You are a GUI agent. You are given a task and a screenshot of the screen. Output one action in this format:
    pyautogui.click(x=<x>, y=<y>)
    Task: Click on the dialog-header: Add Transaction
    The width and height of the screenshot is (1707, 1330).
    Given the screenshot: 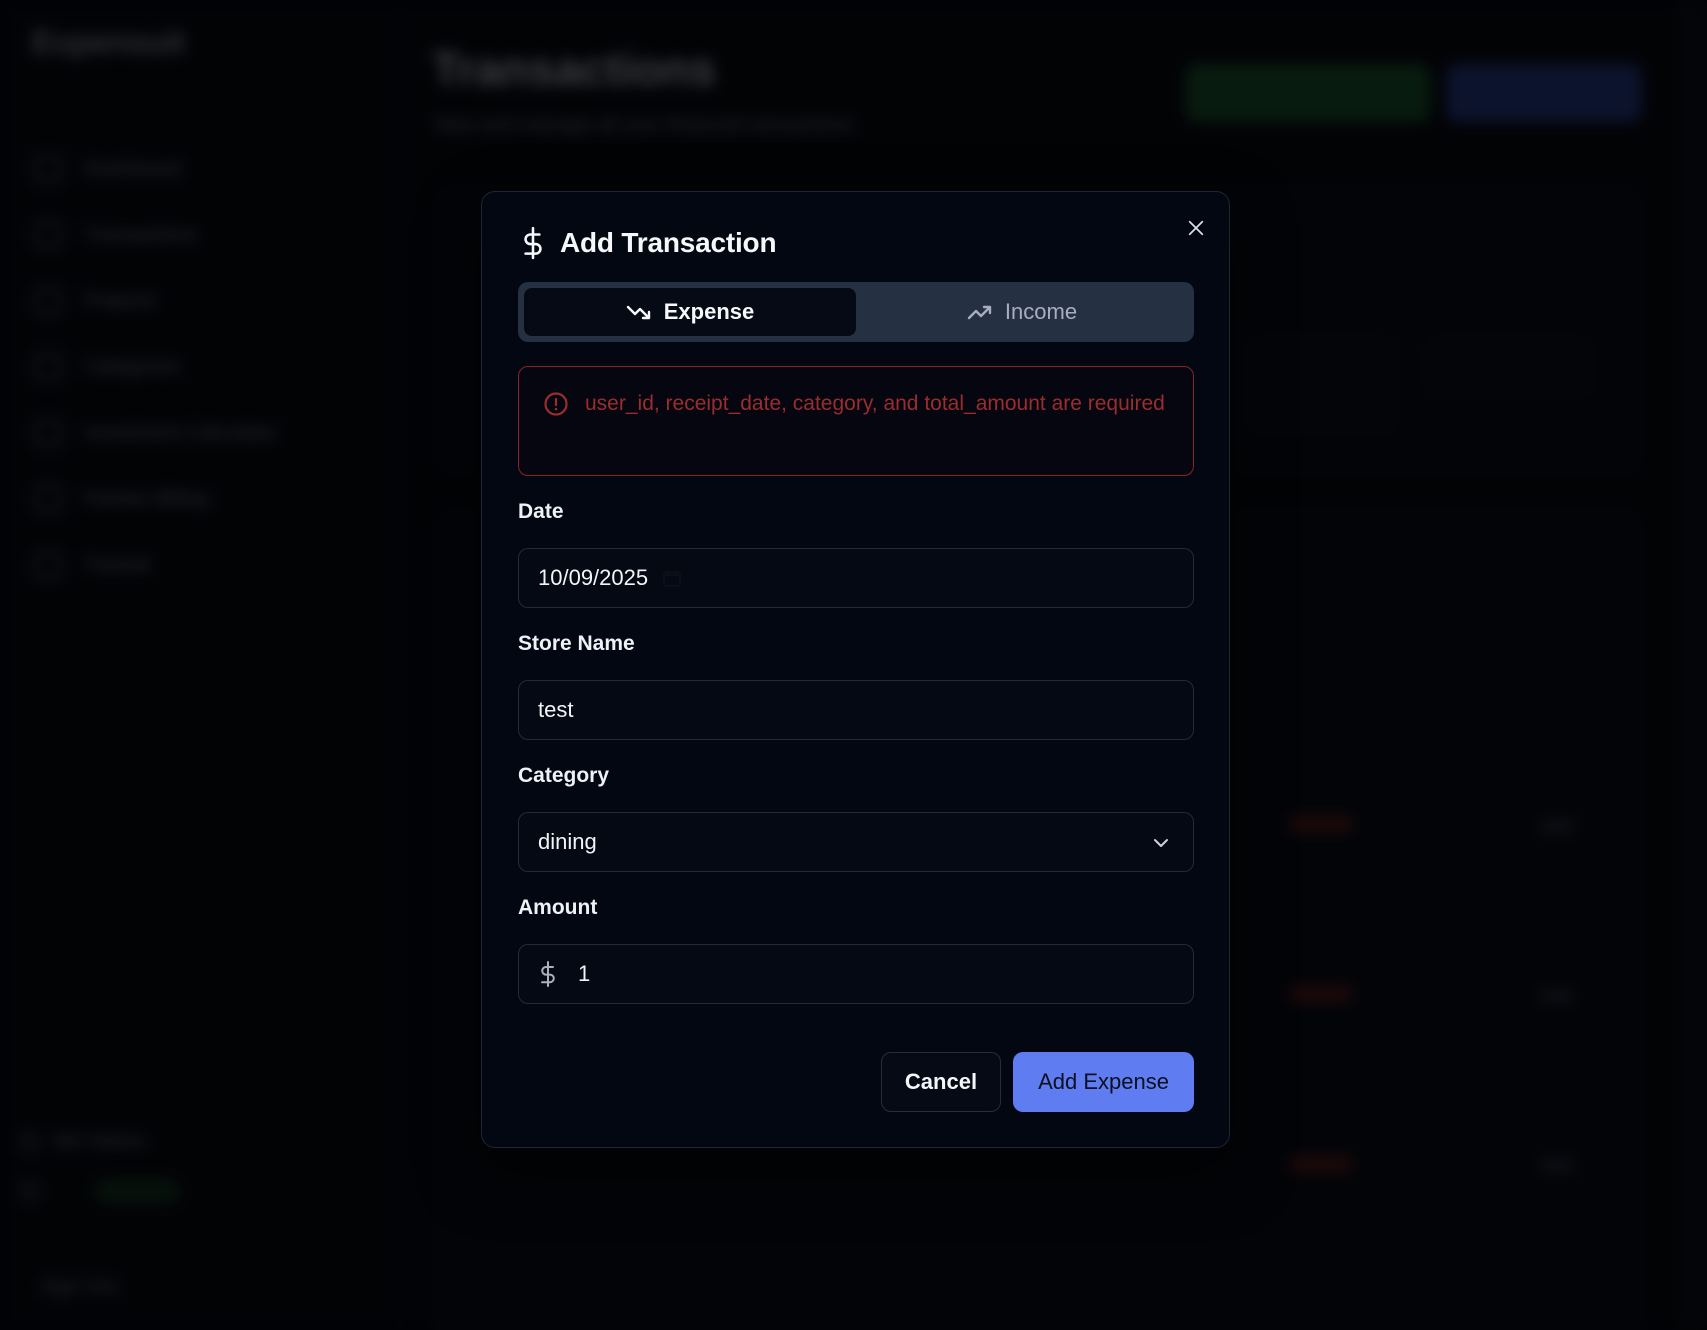 What is the action you would take?
    pyautogui.click(x=648, y=243)
    